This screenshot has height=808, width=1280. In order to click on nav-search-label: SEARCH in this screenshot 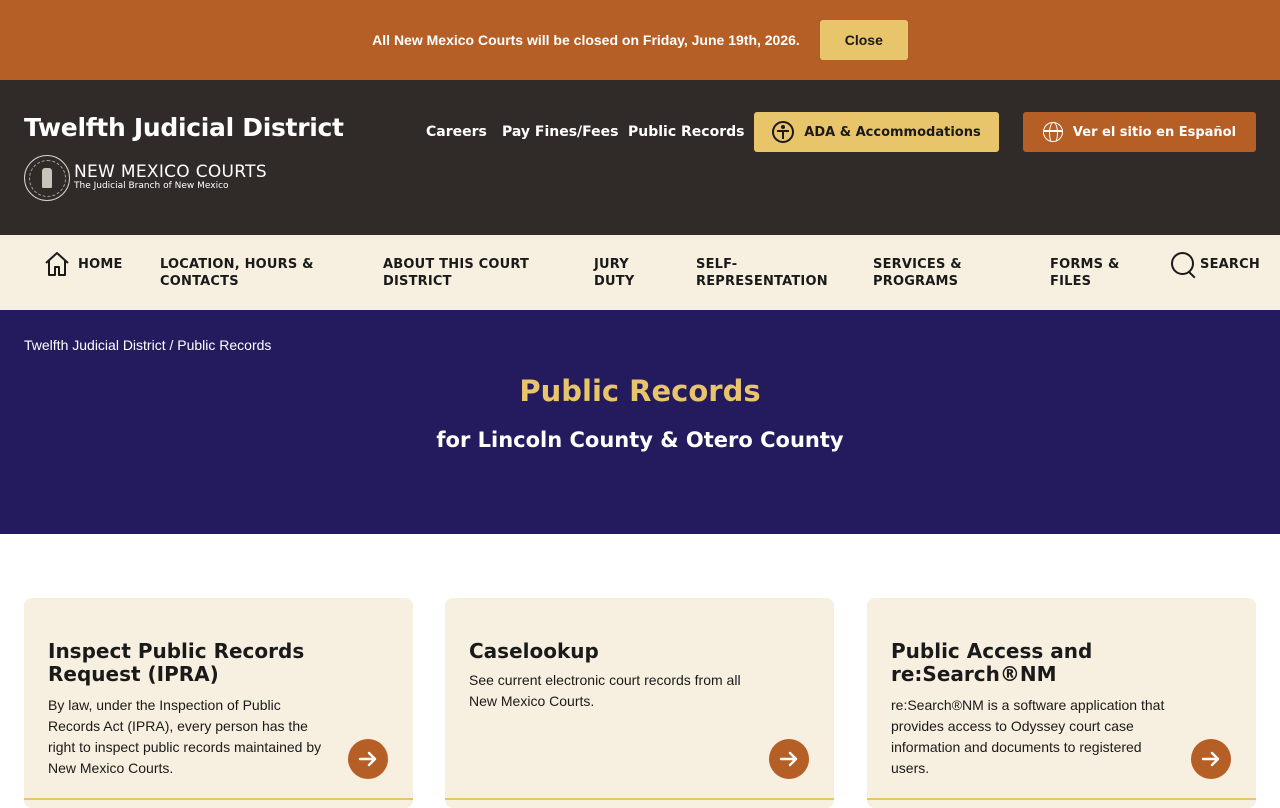, I will do `click(1230, 264)`.